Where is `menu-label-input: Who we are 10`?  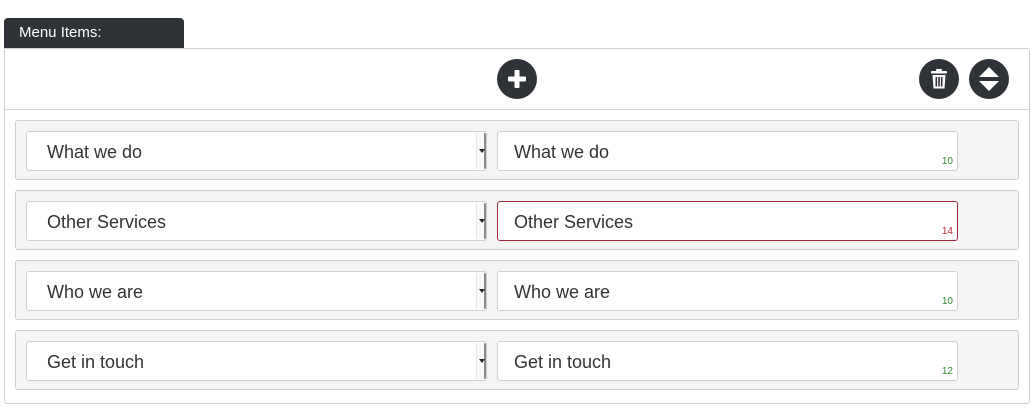 menu-label-input: Who we are 10 is located at coordinates (727, 291).